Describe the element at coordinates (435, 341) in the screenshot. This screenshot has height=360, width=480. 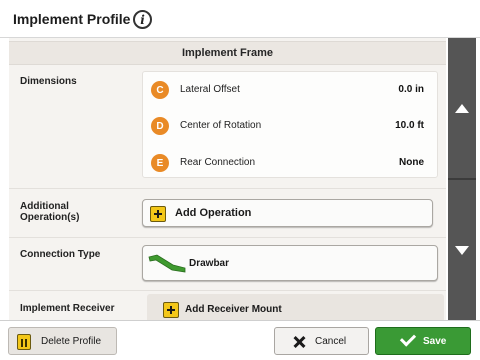
I see `save-label: Save` at that location.